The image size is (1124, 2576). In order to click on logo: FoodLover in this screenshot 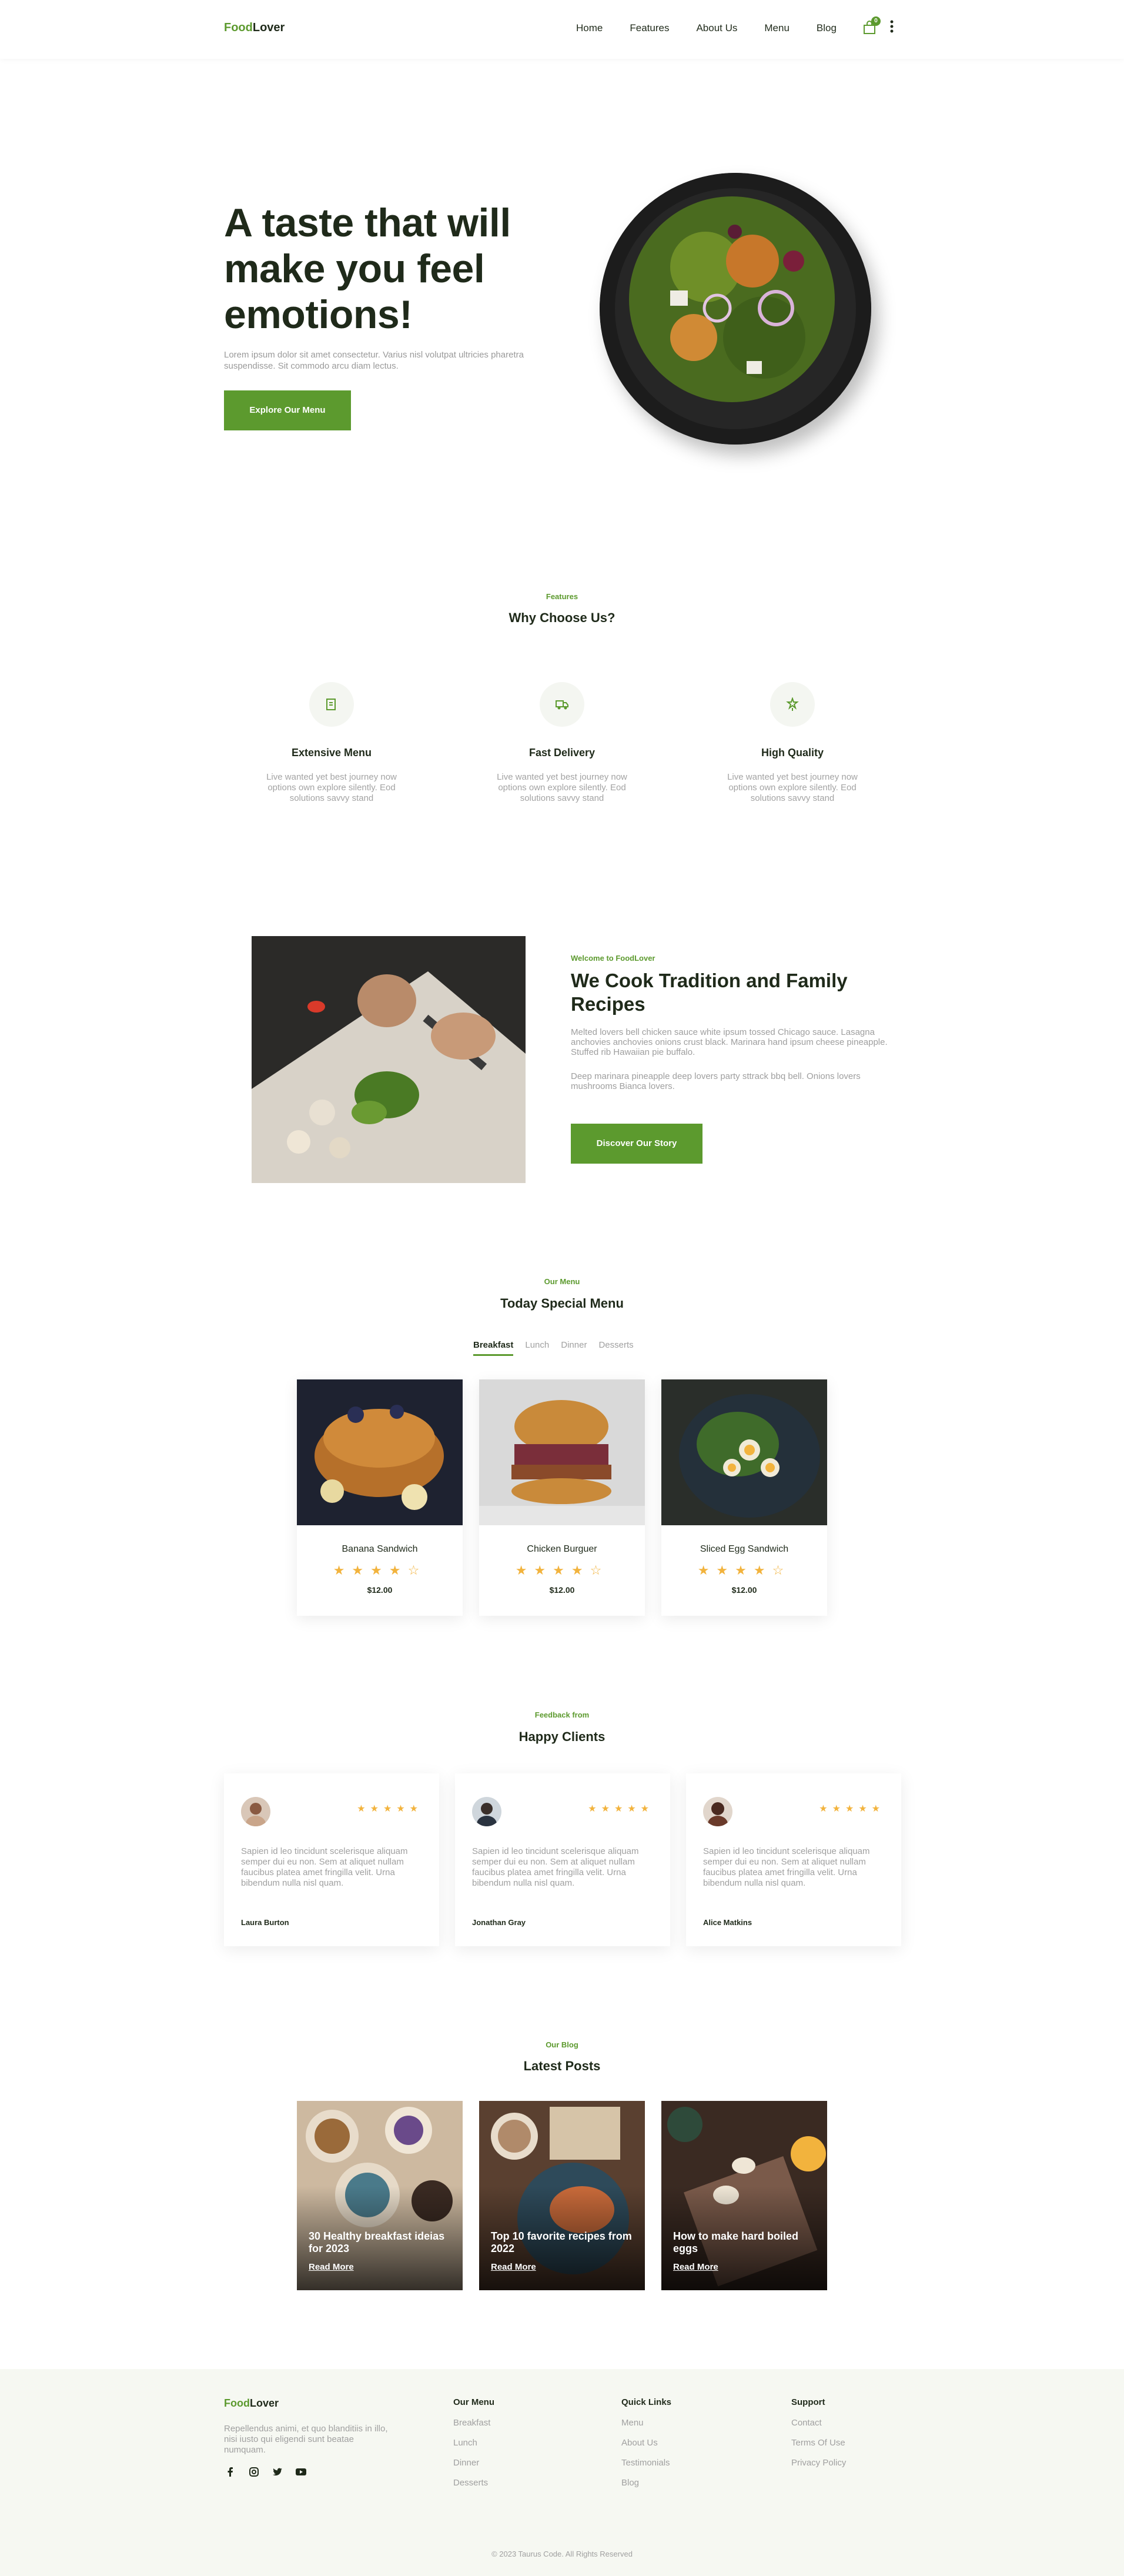, I will do `click(254, 28)`.